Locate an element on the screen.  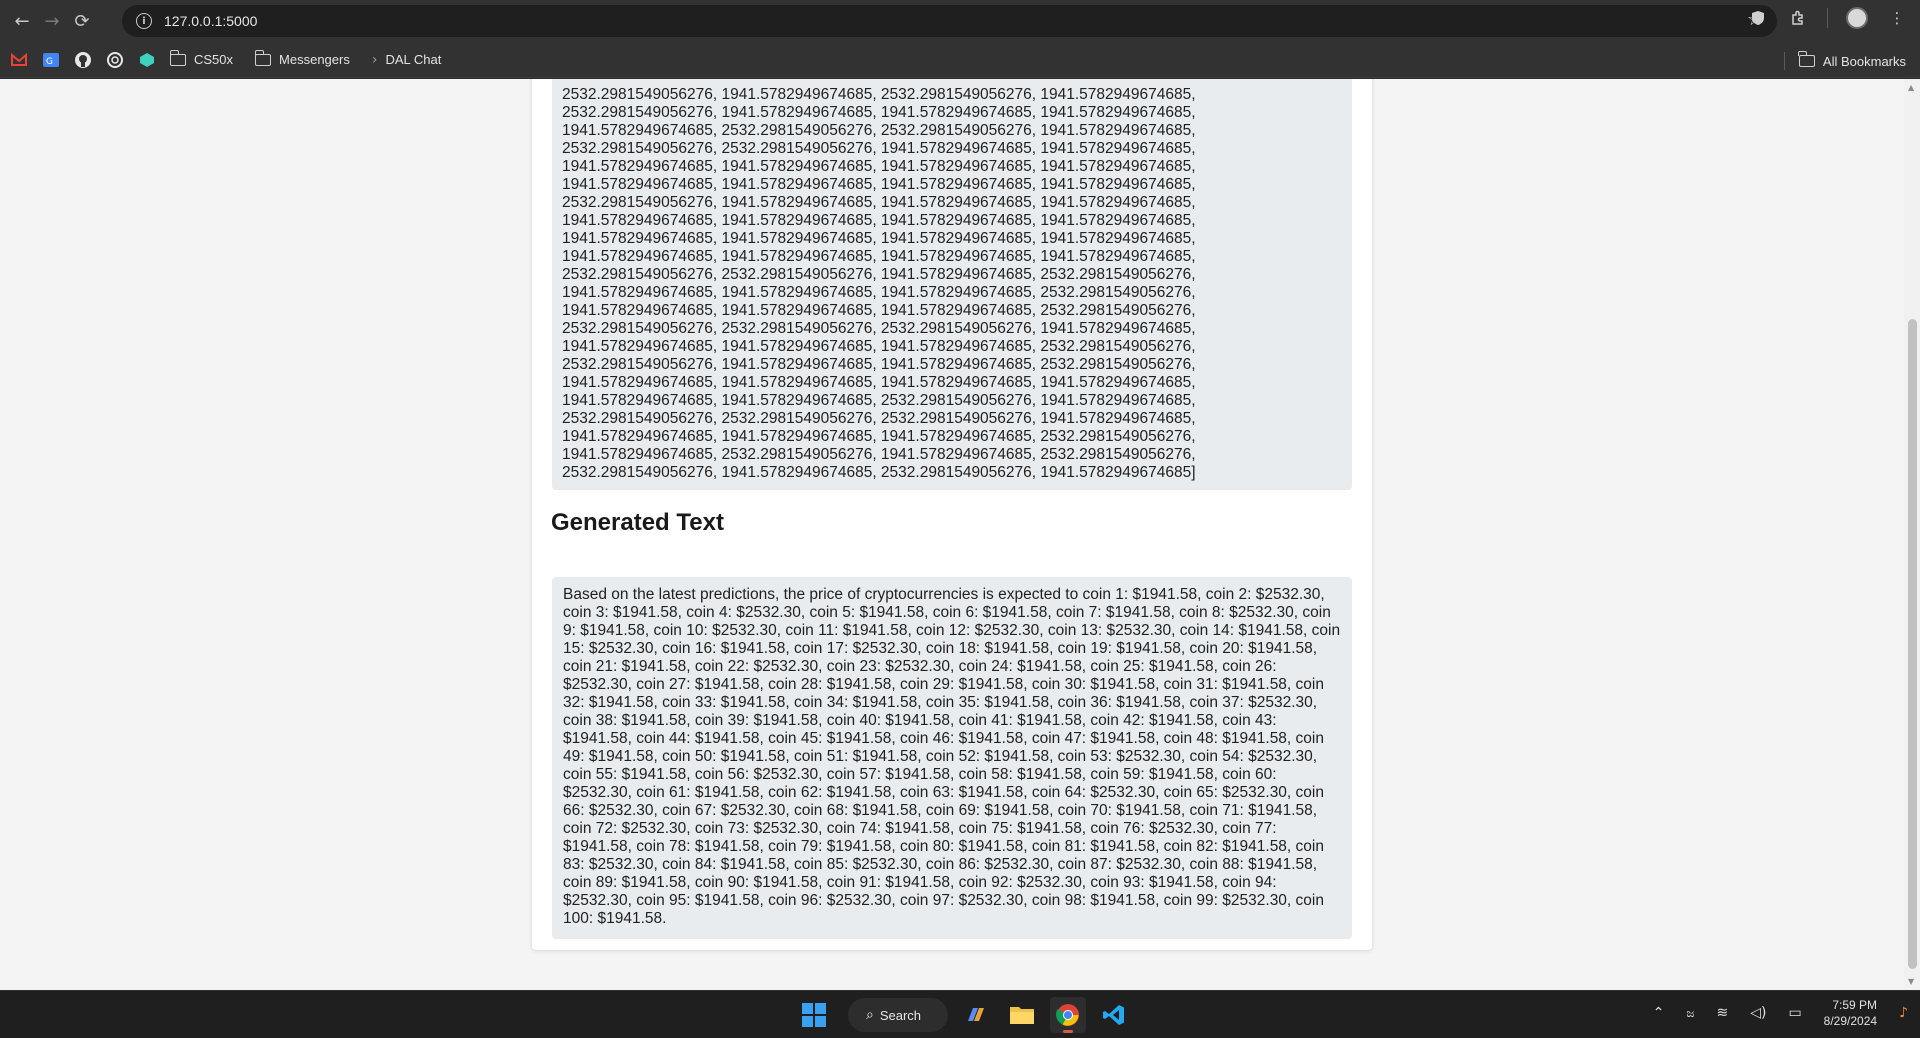
address-bar: i 127.0.0.1:5000 ☆ is located at coordinates (949, 21).